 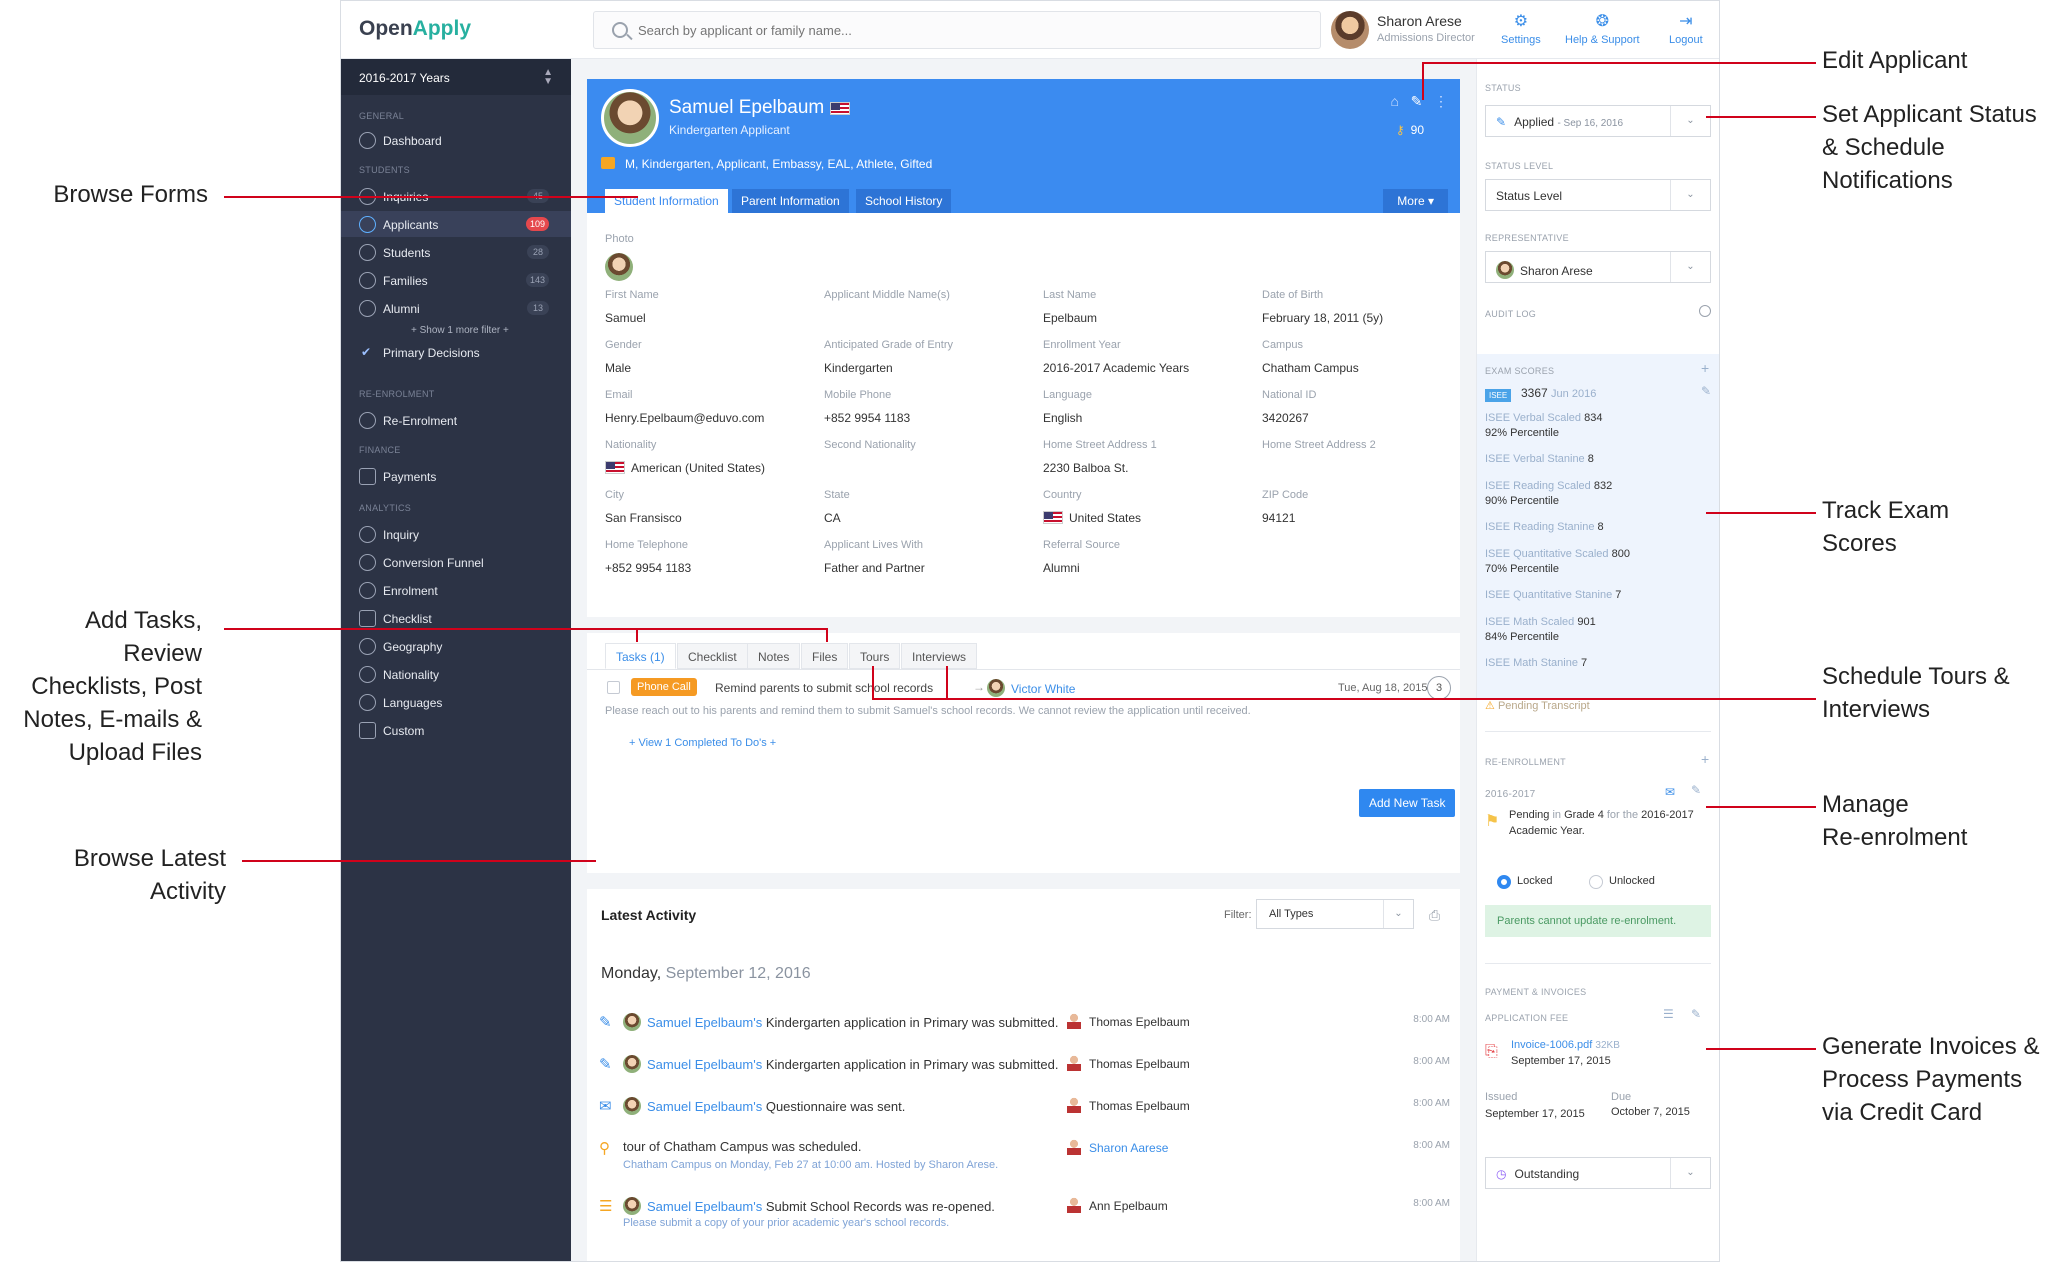 I want to click on invoice-link: Invoice-1006.pdf 32KB, so click(x=1565, y=1045).